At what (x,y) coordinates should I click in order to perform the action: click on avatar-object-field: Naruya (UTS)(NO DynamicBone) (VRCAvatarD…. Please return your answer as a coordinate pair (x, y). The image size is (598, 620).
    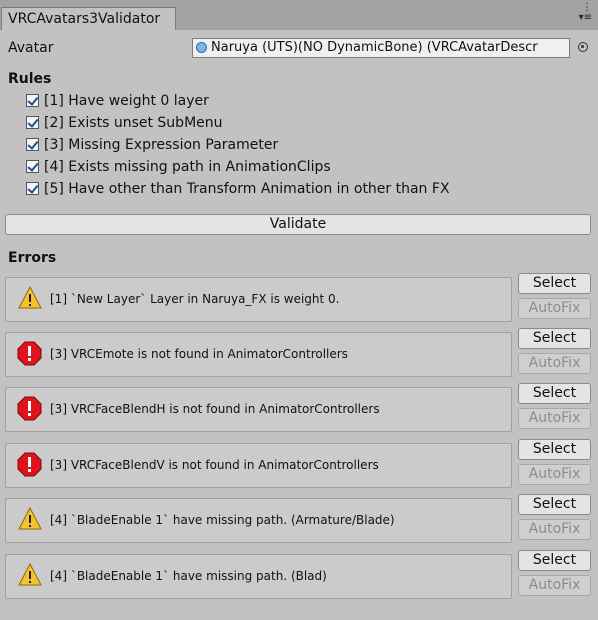
    Looking at the image, I should click on (381, 48).